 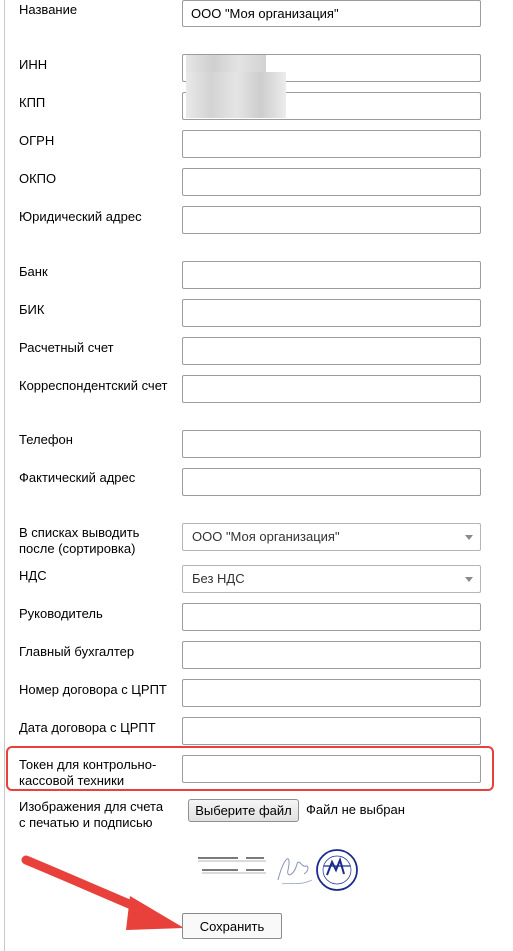 What do you see at coordinates (86, 822) in the screenshot?
I see `images-label-line2: с печатью и подписью` at bounding box center [86, 822].